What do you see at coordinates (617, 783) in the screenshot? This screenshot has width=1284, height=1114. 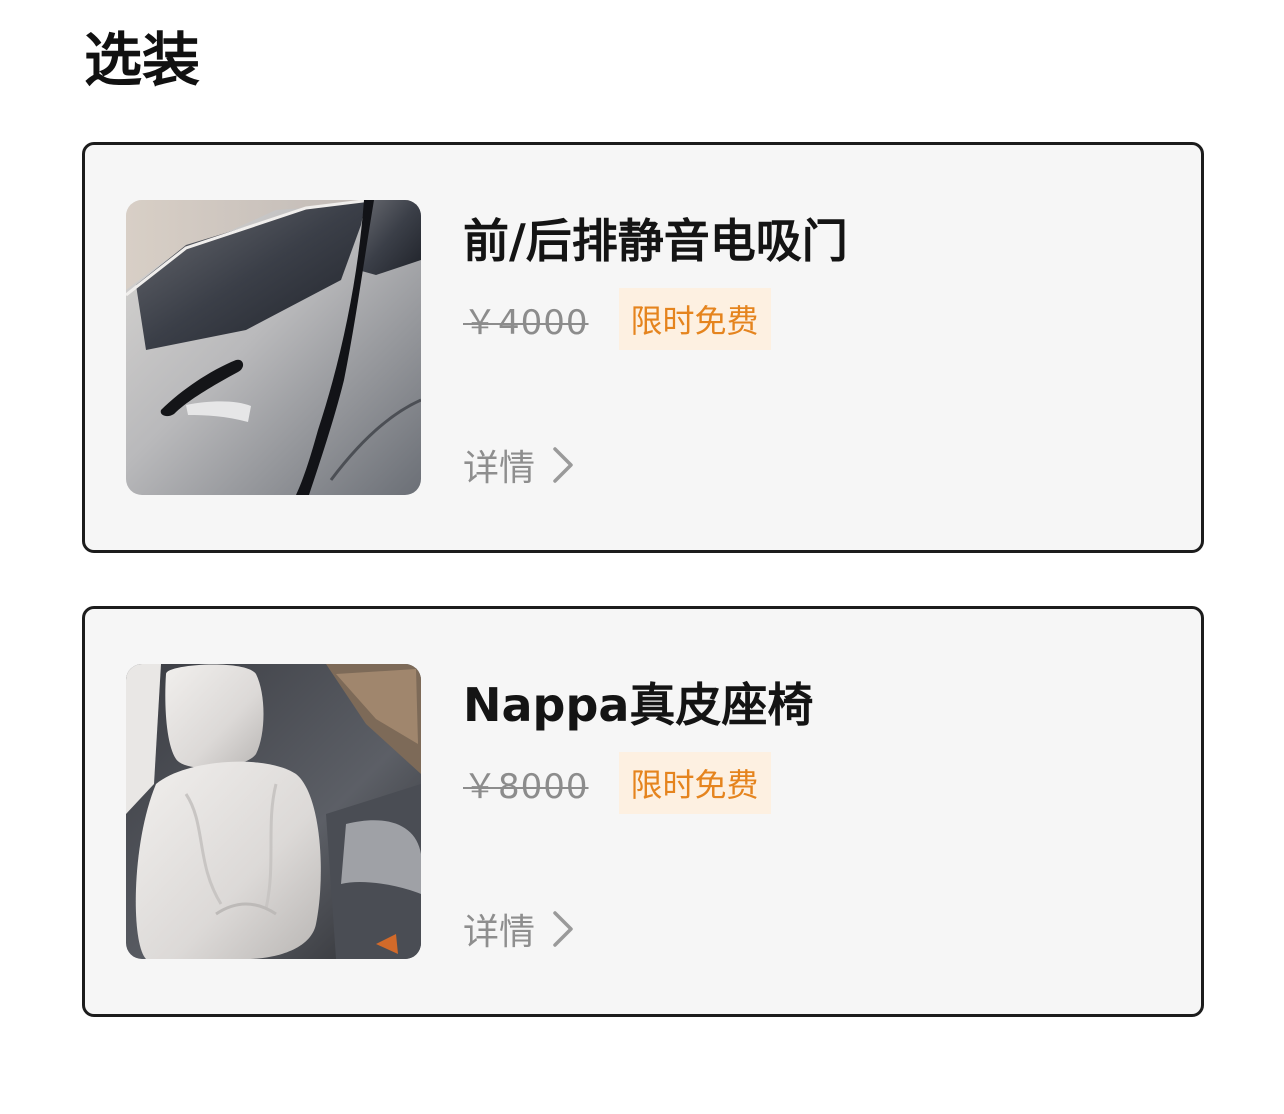 I see `price-row: ￥8000 限时免费` at bounding box center [617, 783].